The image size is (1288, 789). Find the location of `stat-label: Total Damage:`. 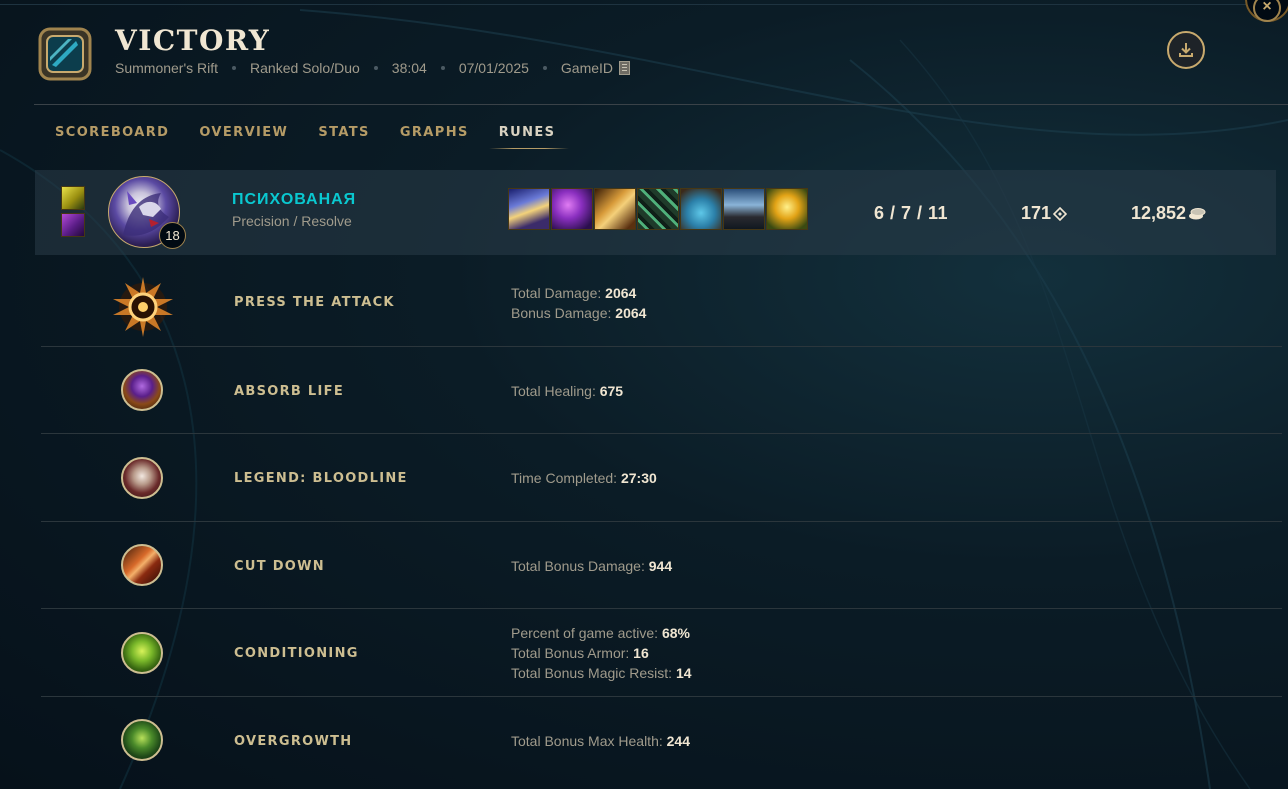

stat-label: Total Damage: is located at coordinates (556, 293).